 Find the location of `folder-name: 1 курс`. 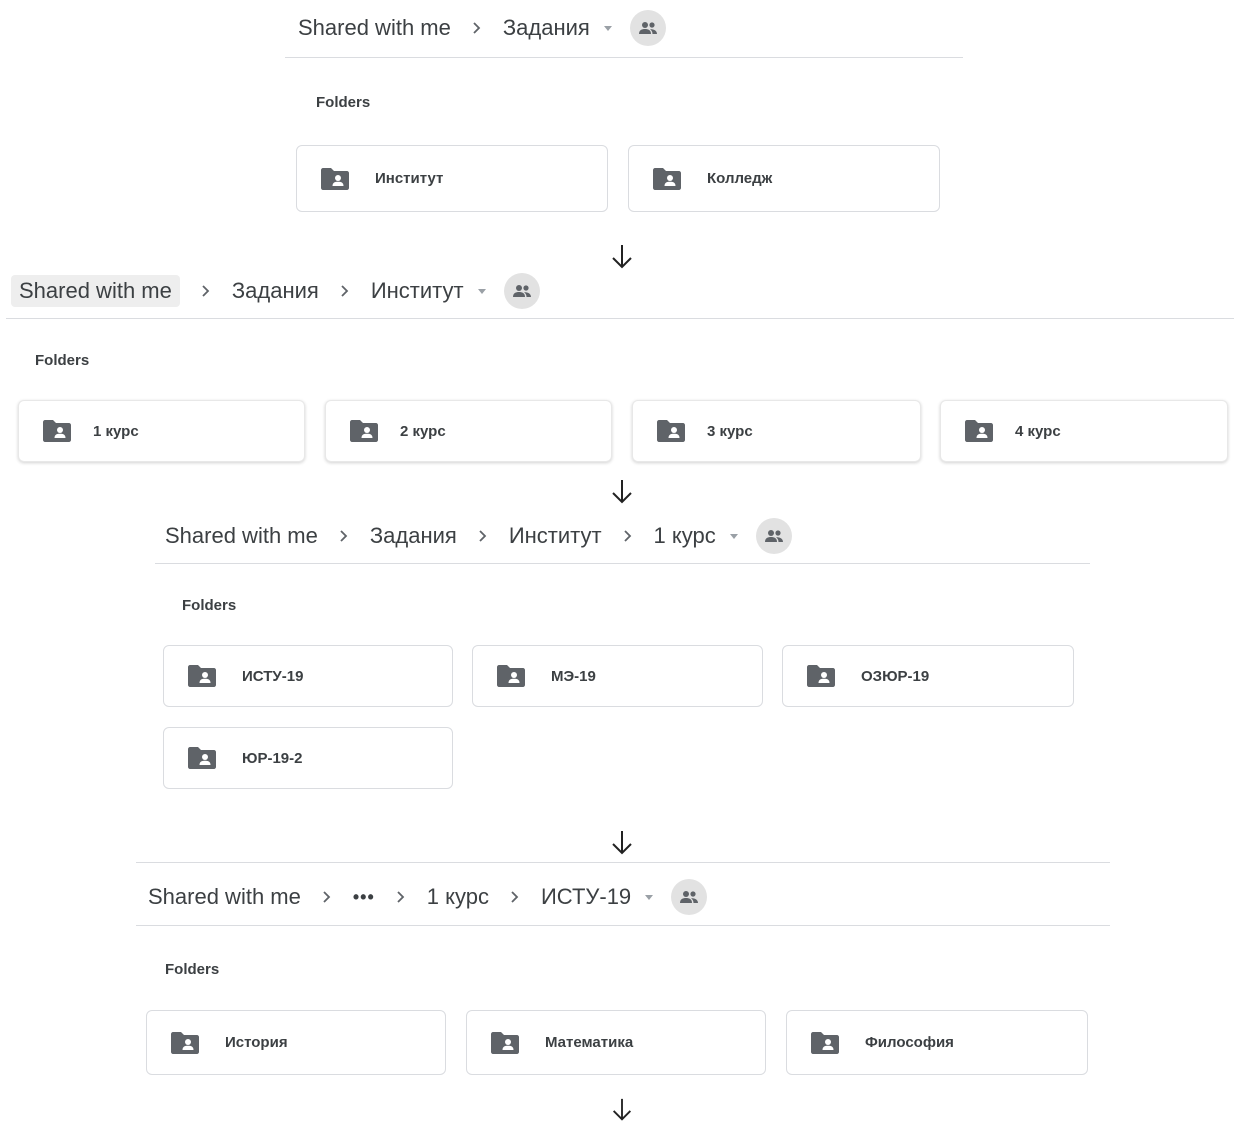

folder-name: 1 курс is located at coordinates (116, 431).